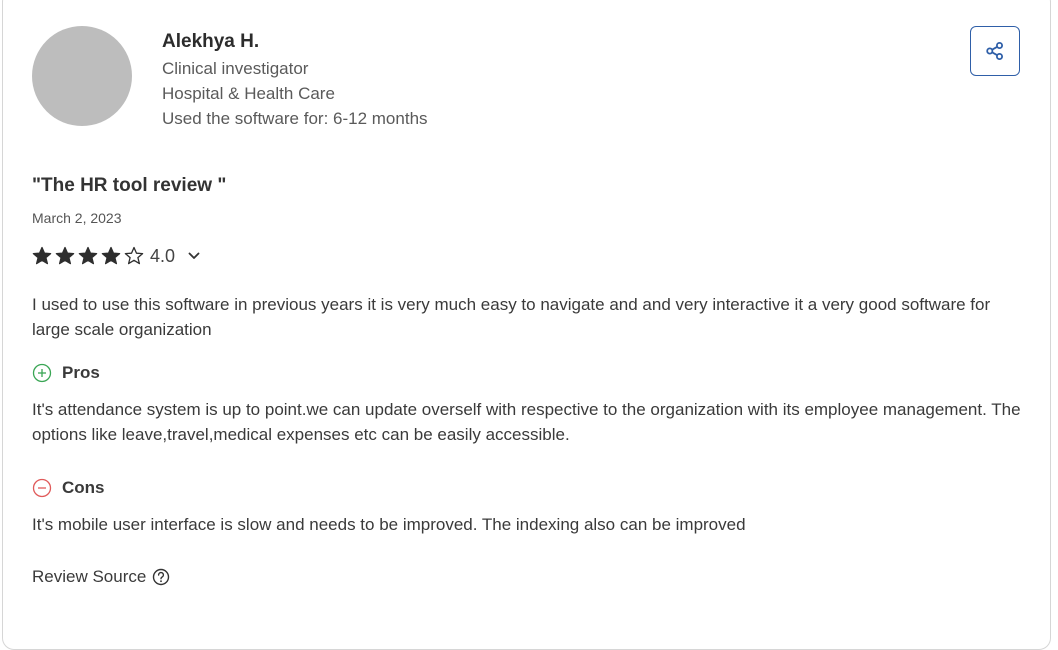 Image resolution: width=1058 pixels, height=650 pixels. I want to click on share-button, so click(995, 51).